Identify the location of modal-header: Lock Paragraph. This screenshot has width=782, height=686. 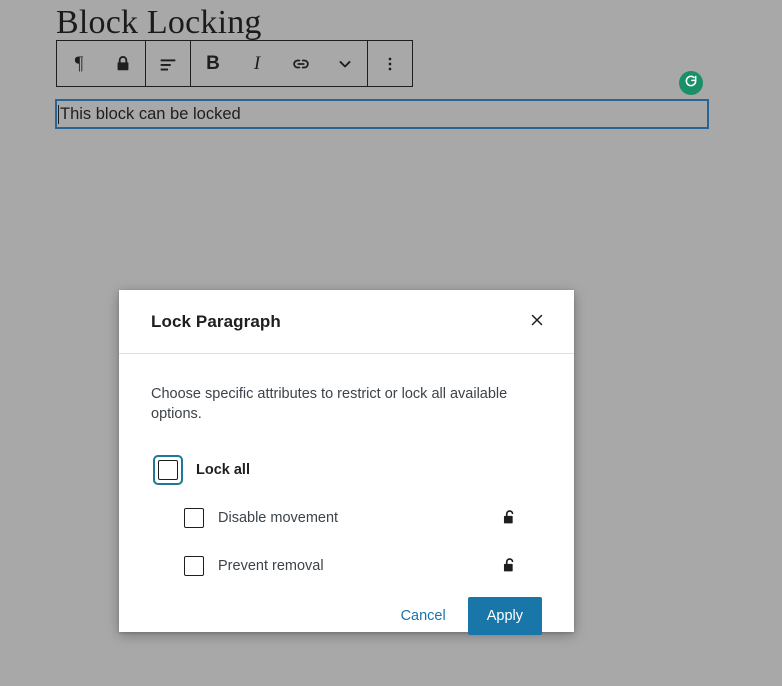
(346, 322).